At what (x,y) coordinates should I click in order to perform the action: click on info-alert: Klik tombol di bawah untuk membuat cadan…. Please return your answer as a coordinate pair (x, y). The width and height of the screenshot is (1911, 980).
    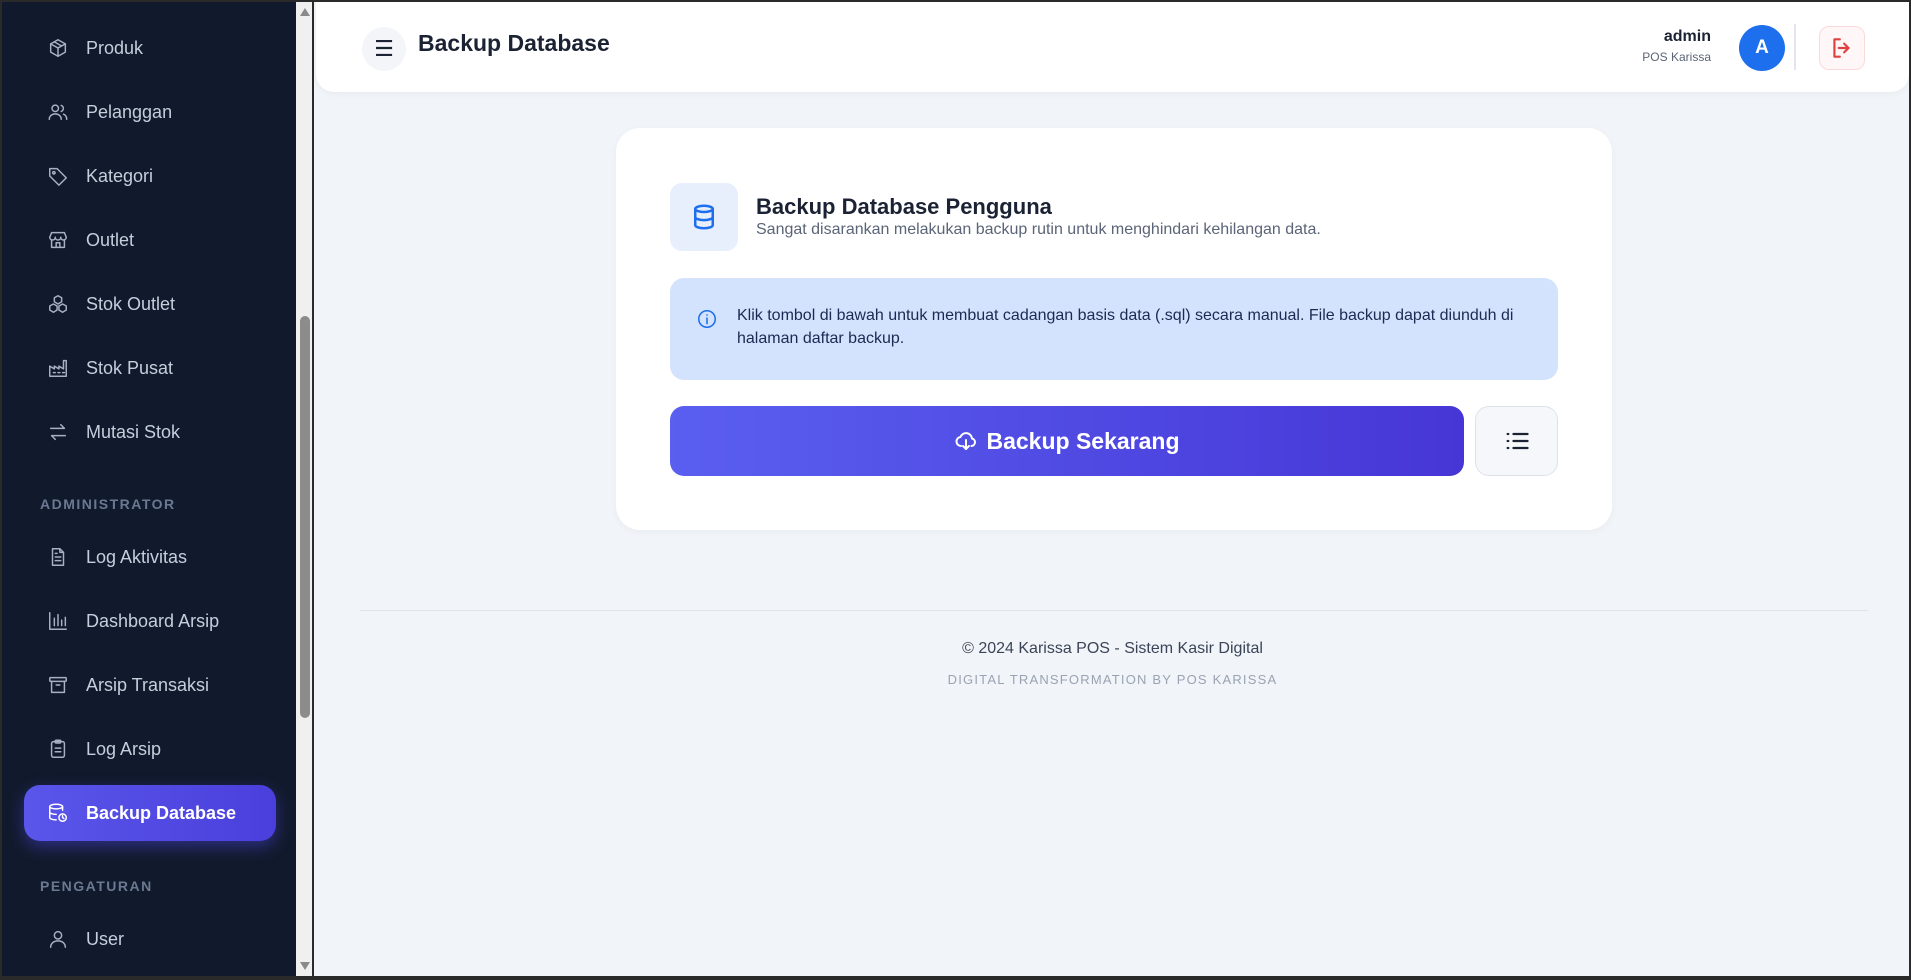
    Looking at the image, I should click on (1114, 329).